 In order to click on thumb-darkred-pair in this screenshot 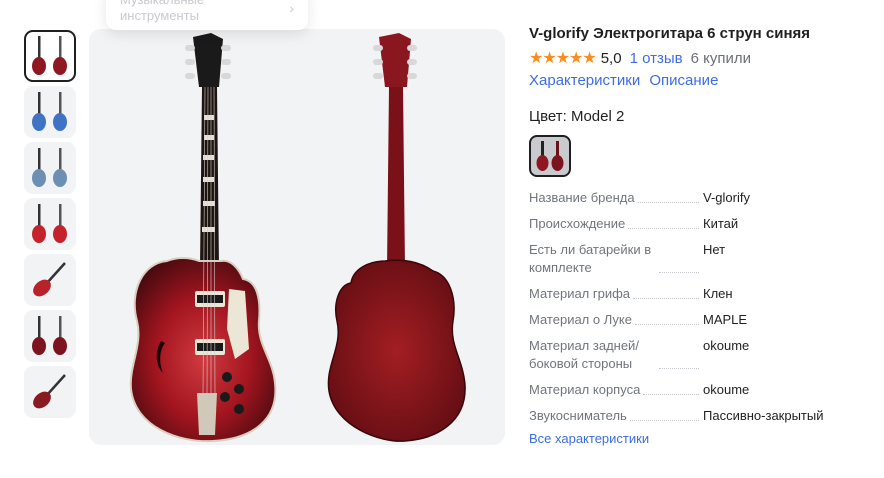, I will do `click(50, 336)`.